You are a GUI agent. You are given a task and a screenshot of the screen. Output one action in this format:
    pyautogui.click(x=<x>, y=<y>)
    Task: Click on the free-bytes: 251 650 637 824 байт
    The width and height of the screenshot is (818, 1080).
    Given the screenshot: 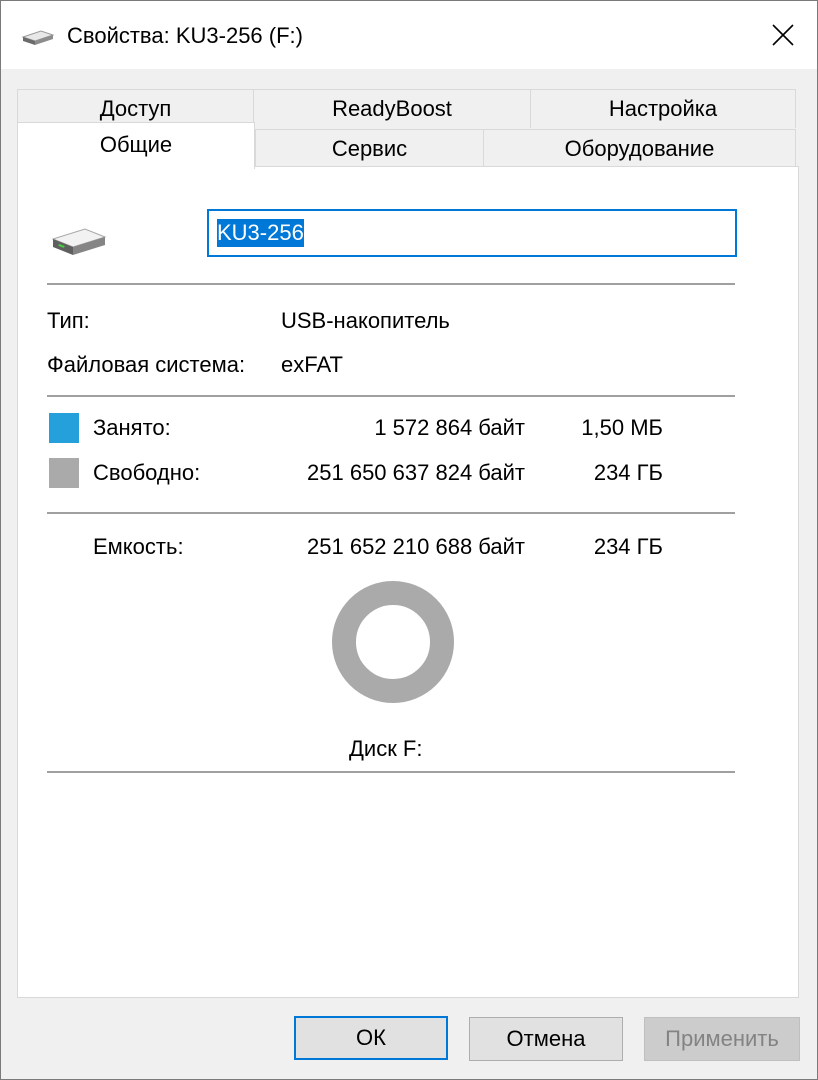 What is the action you would take?
    pyautogui.click(x=416, y=472)
    